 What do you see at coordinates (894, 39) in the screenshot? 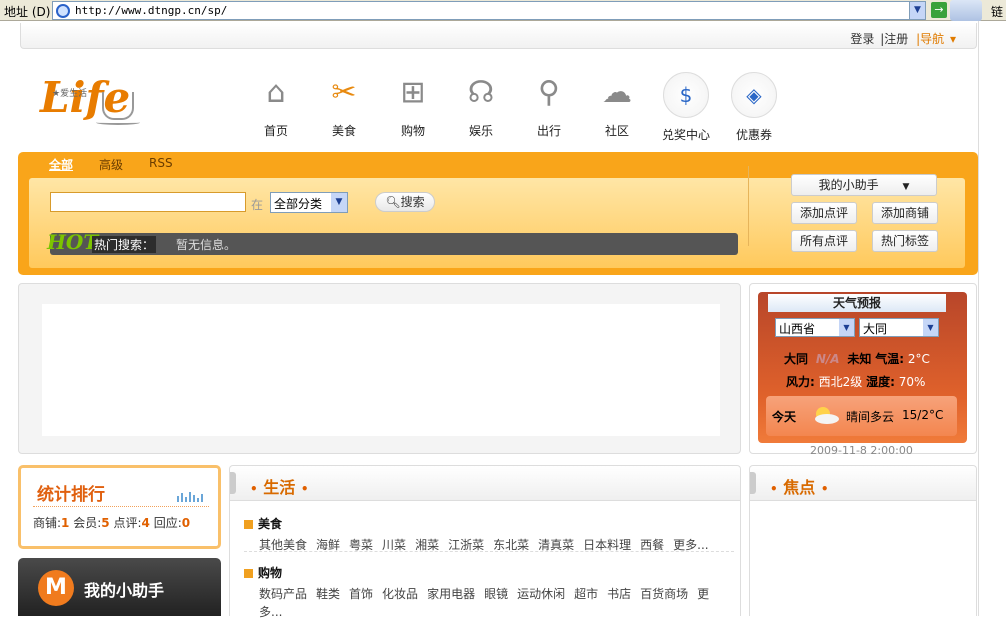
I see `register-link: |注册` at bounding box center [894, 39].